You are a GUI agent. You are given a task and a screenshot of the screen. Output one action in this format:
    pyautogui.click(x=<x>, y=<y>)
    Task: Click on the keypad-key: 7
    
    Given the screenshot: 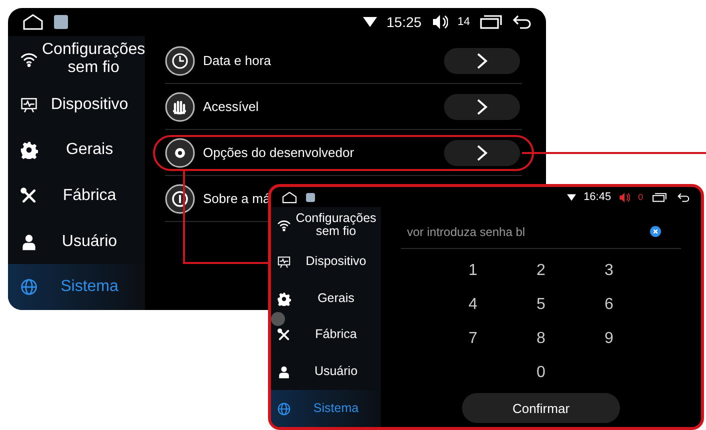 What is the action you would take?
    pyautogui.click(x=473, y=339)
    